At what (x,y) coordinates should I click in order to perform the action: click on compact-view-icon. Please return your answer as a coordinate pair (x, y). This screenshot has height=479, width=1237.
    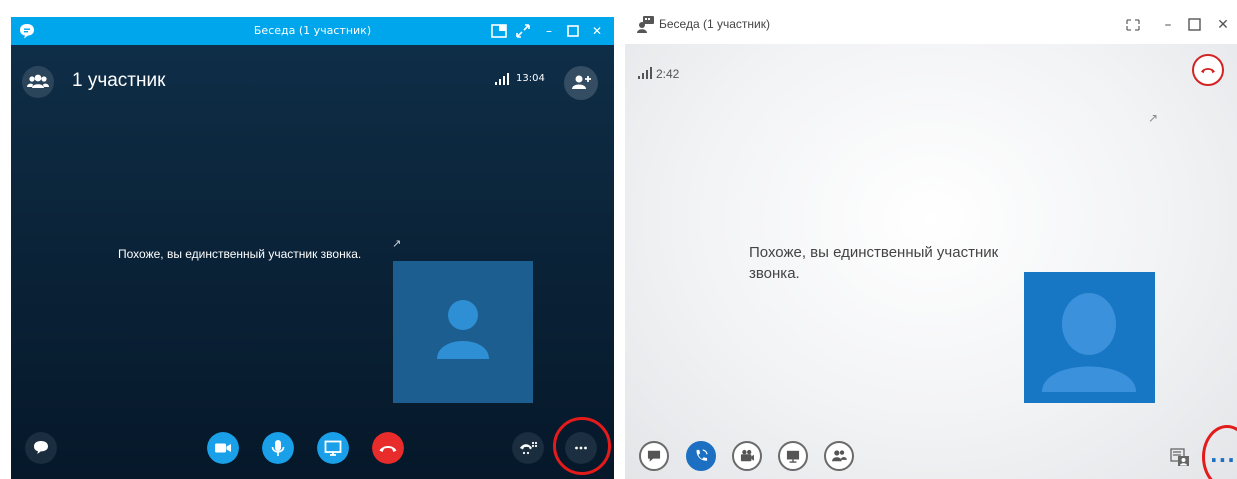
    Looking at the image, I should click on (499, 31).